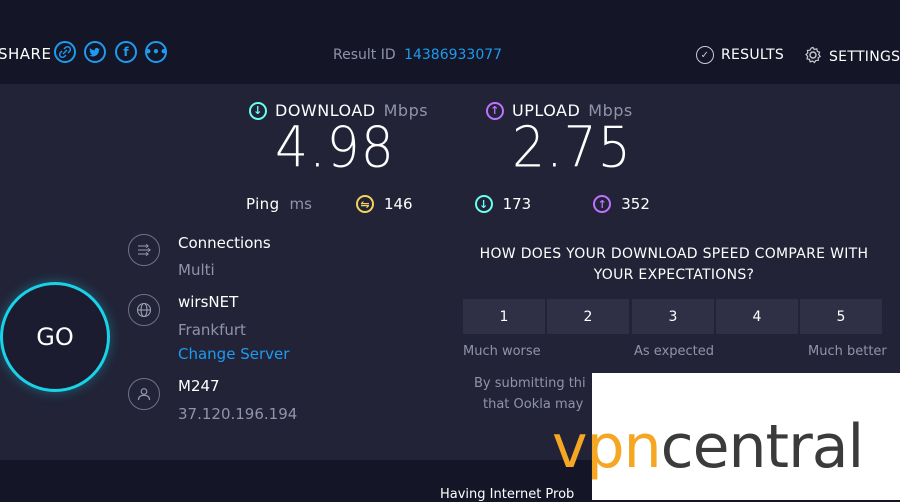 This screenshot has height=502, width=900. What do you see at coordinates (65, 52) in the screenshot?
I see `link-icon` at bounding box center [65, 52].